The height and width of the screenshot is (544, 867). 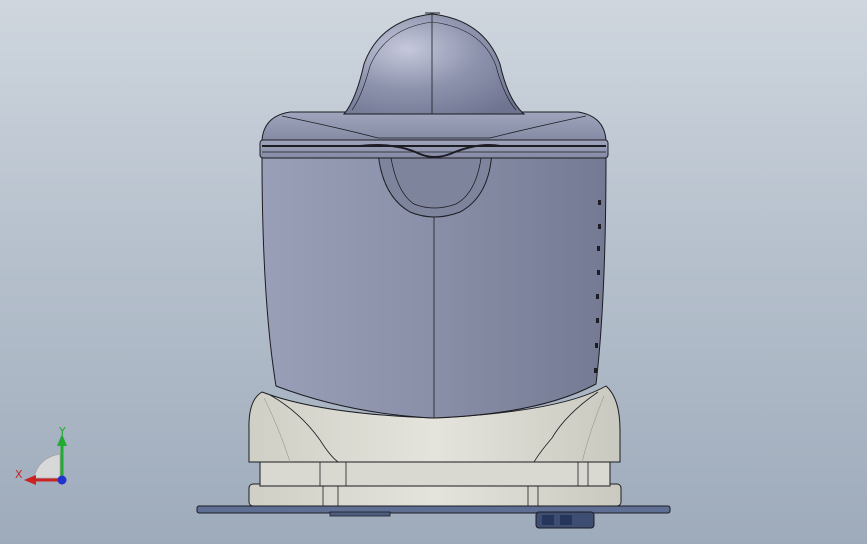 What do you see at coordinates (19, 474) in the screenshot?
I see `x-axis-label: X` at bounding box center [19, 474].